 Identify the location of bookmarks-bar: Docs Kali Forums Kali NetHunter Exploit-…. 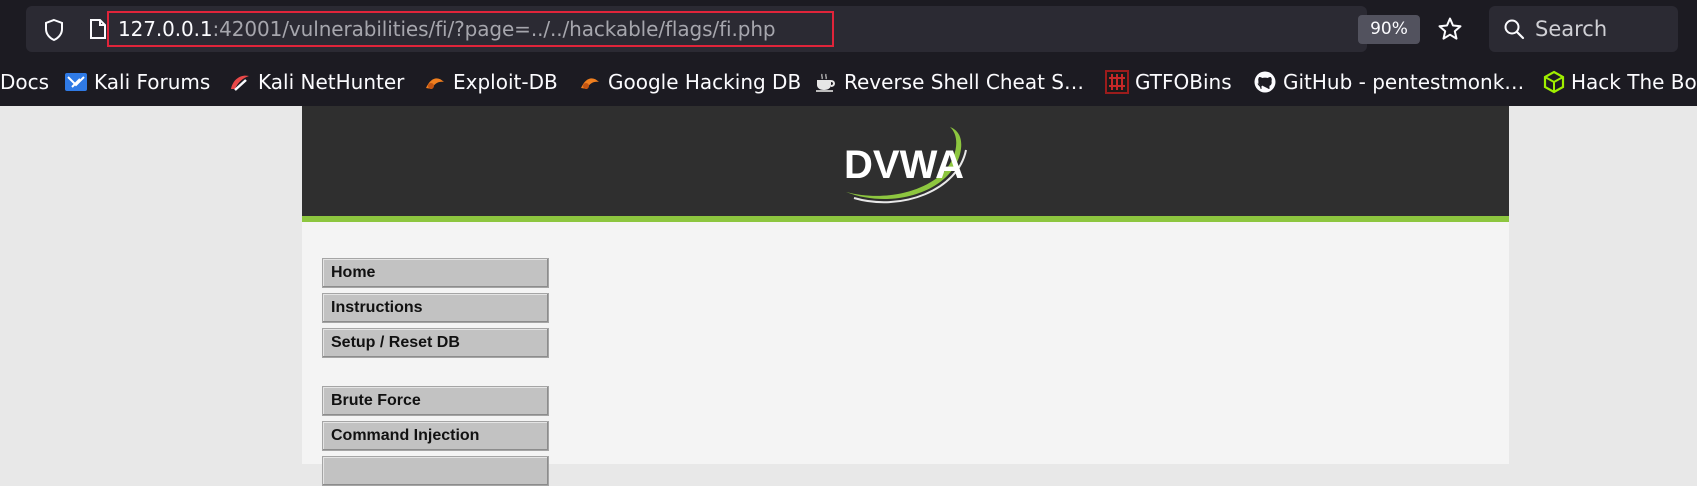
(848, 82).